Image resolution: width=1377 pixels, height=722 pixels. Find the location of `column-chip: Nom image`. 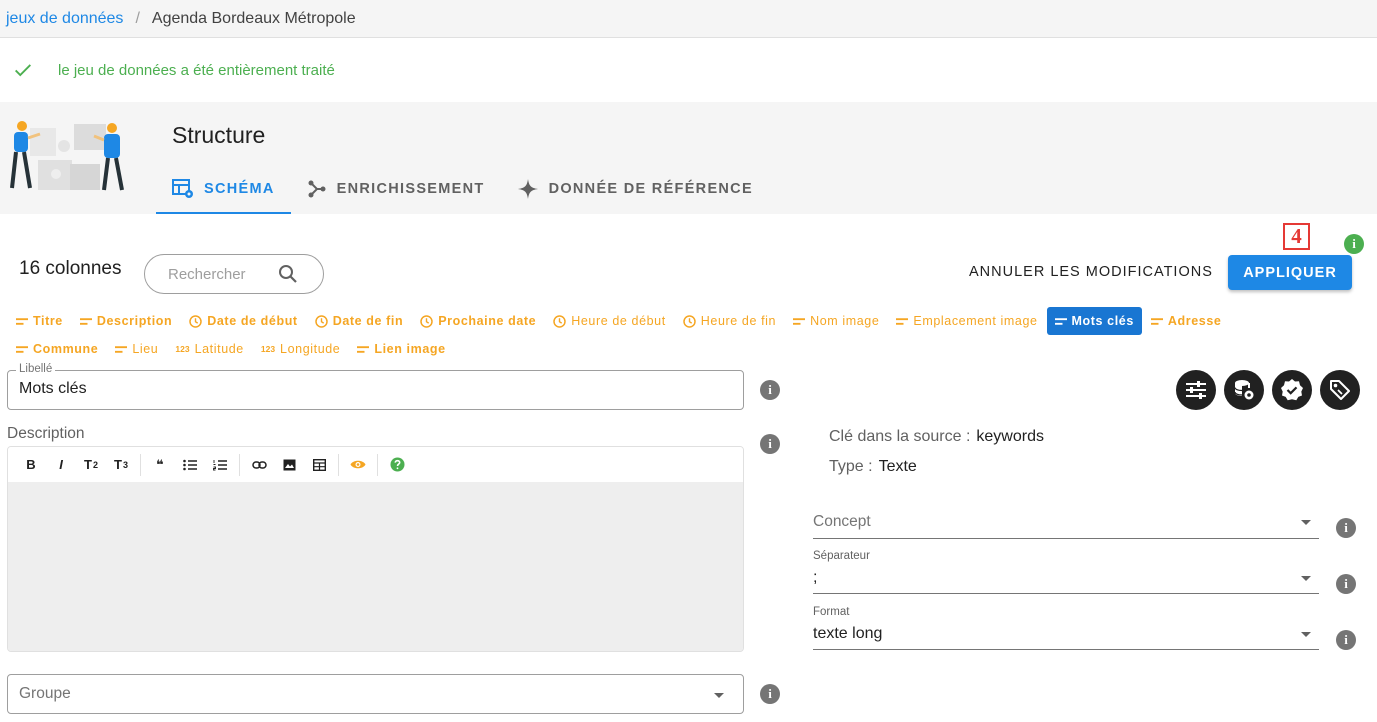

column-chip: Nom image is located at coordinates (836, 321).